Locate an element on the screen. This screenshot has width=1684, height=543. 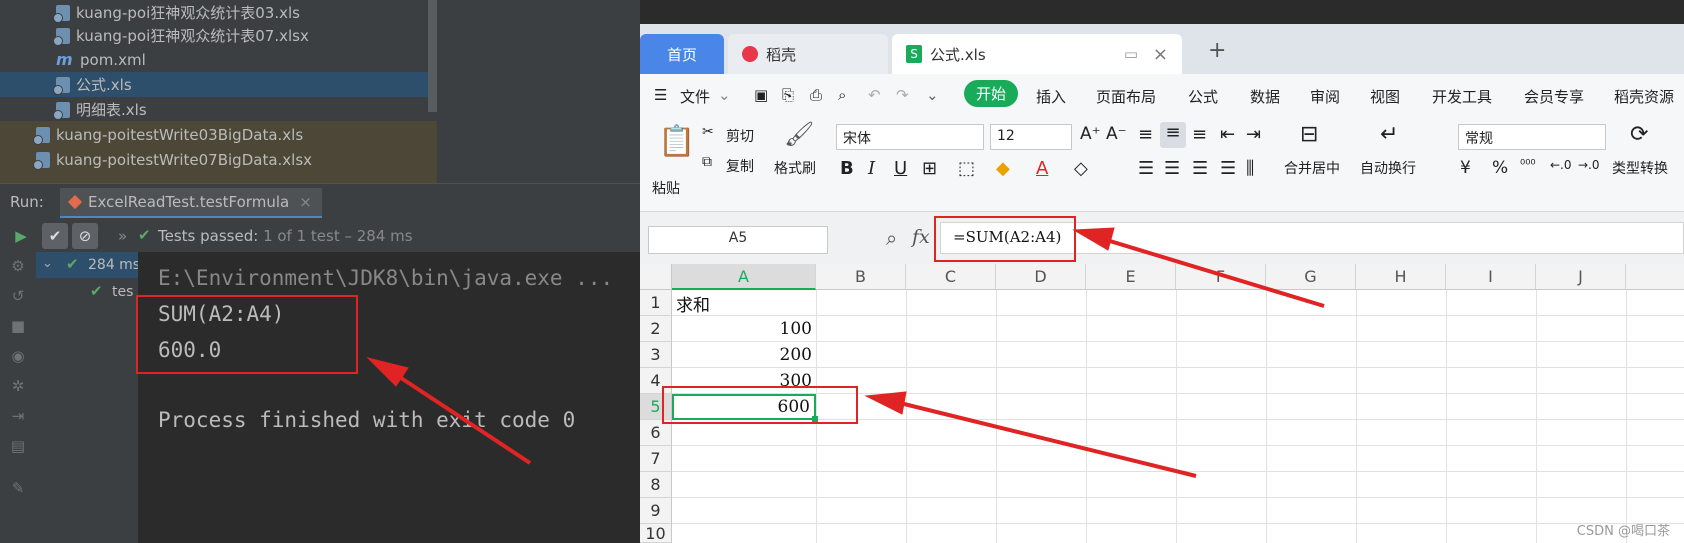
arrow-cell is located at coordinates (1046, 439).